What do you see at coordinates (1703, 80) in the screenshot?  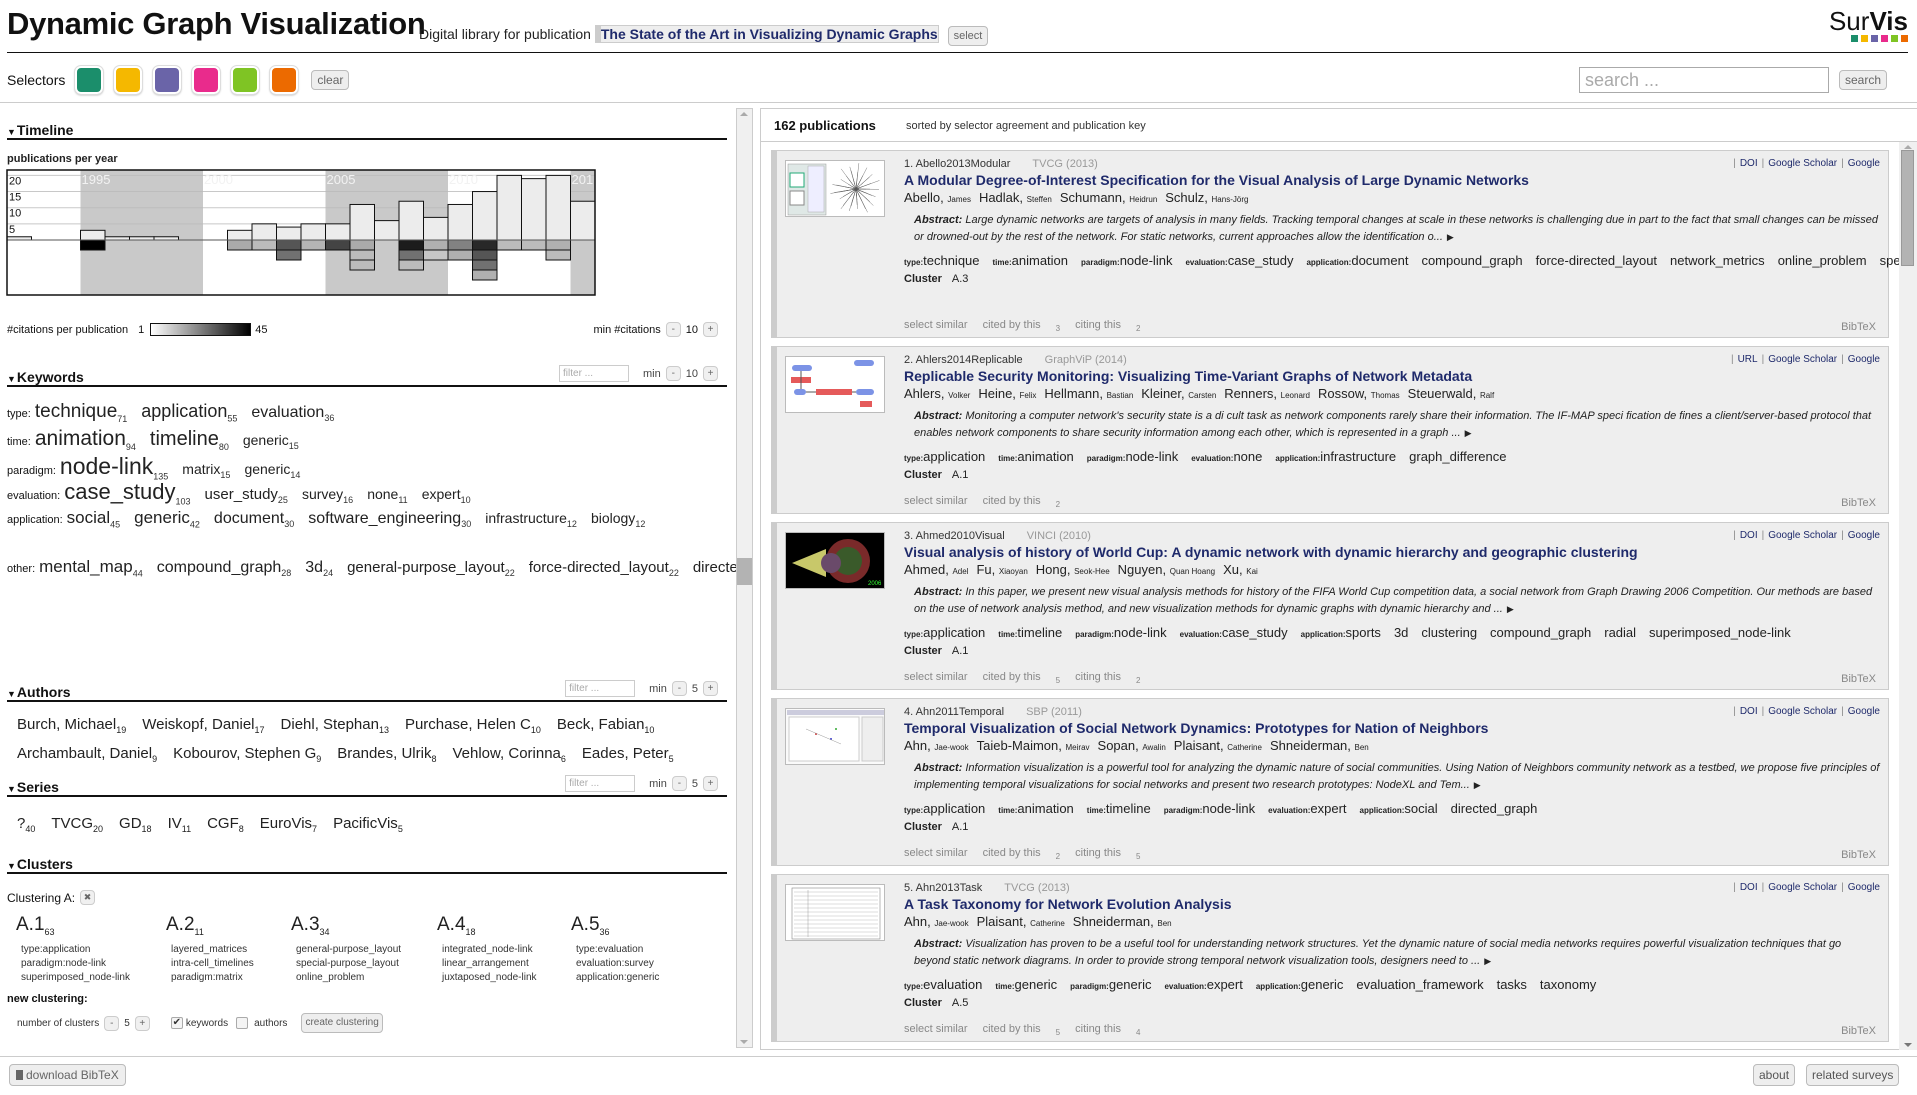 I see `search-input` at bounding box center [1703, 80].